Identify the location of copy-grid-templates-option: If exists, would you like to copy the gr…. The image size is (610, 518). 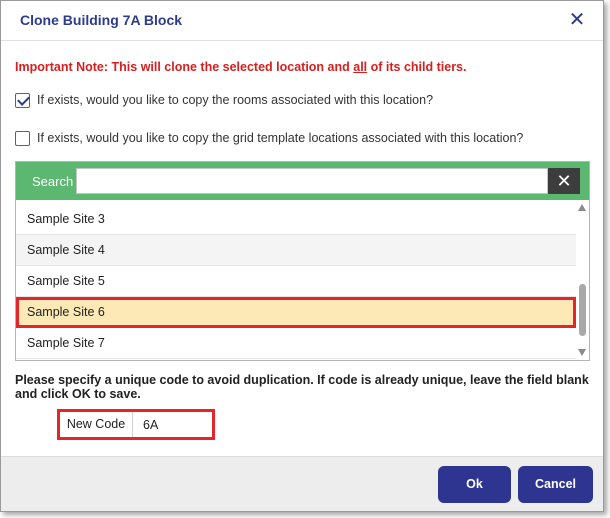
(269, 138).